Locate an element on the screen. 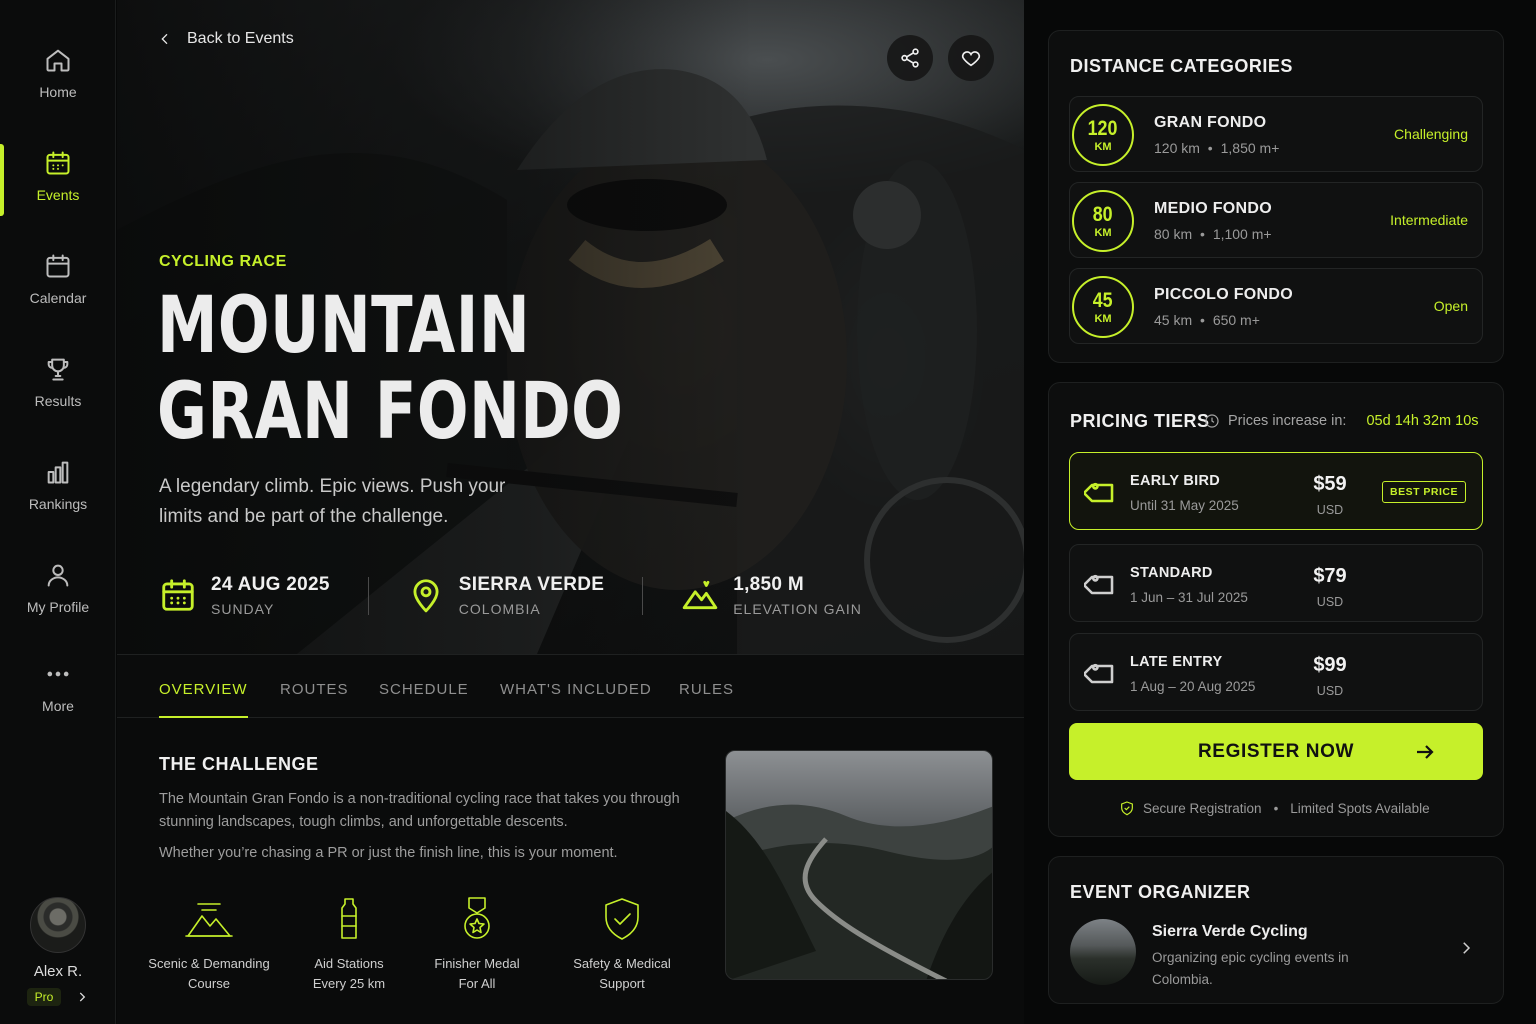 Image resolution: width=1536 pixels, height=1024 pixels. distance-name: GRAN FONDO is located at coordinates (1210, 122).